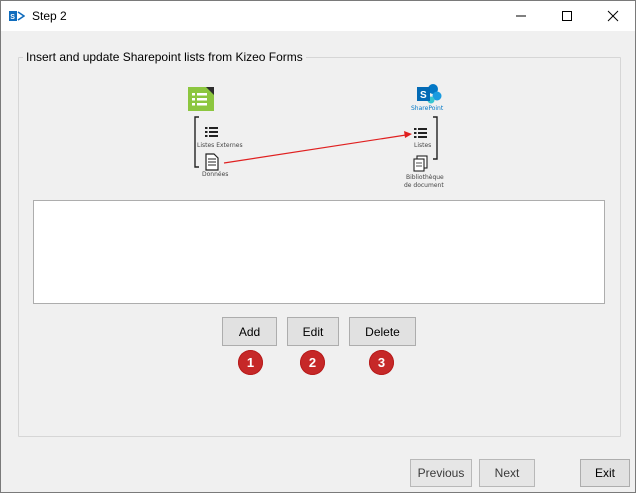  What do you see at coordinates (249, 331) in the screenshot?
I see `add-button: Add` at bounding box center [249, 331].